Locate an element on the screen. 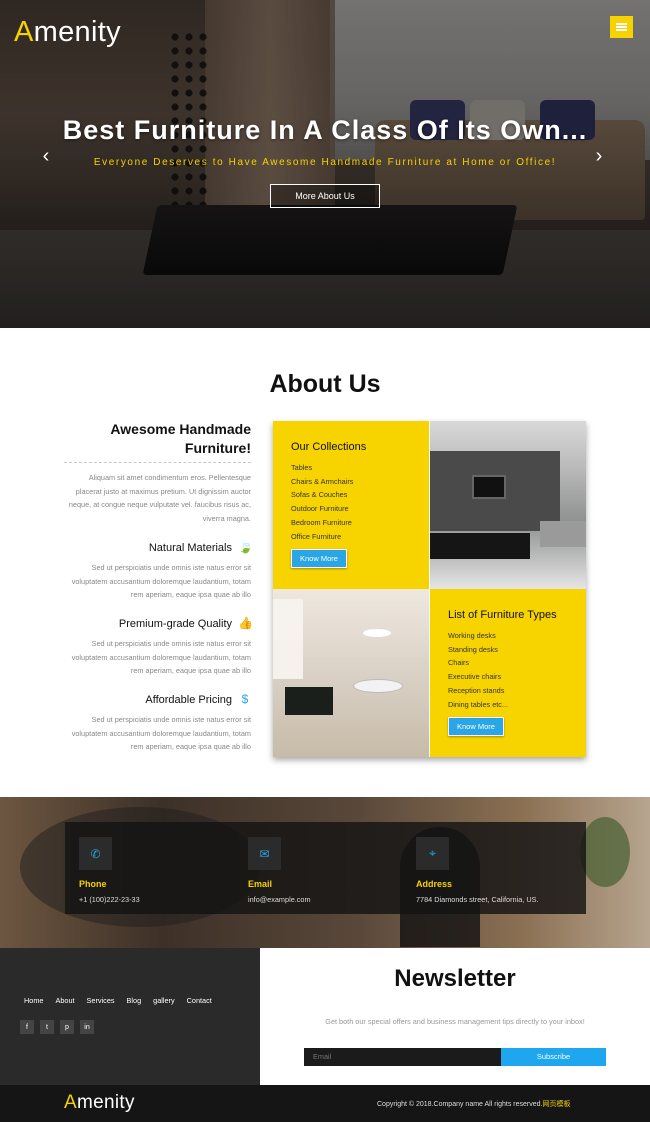 The image size is (650, 1122). list-item: Standing desks is located at coordinates (517, 650).